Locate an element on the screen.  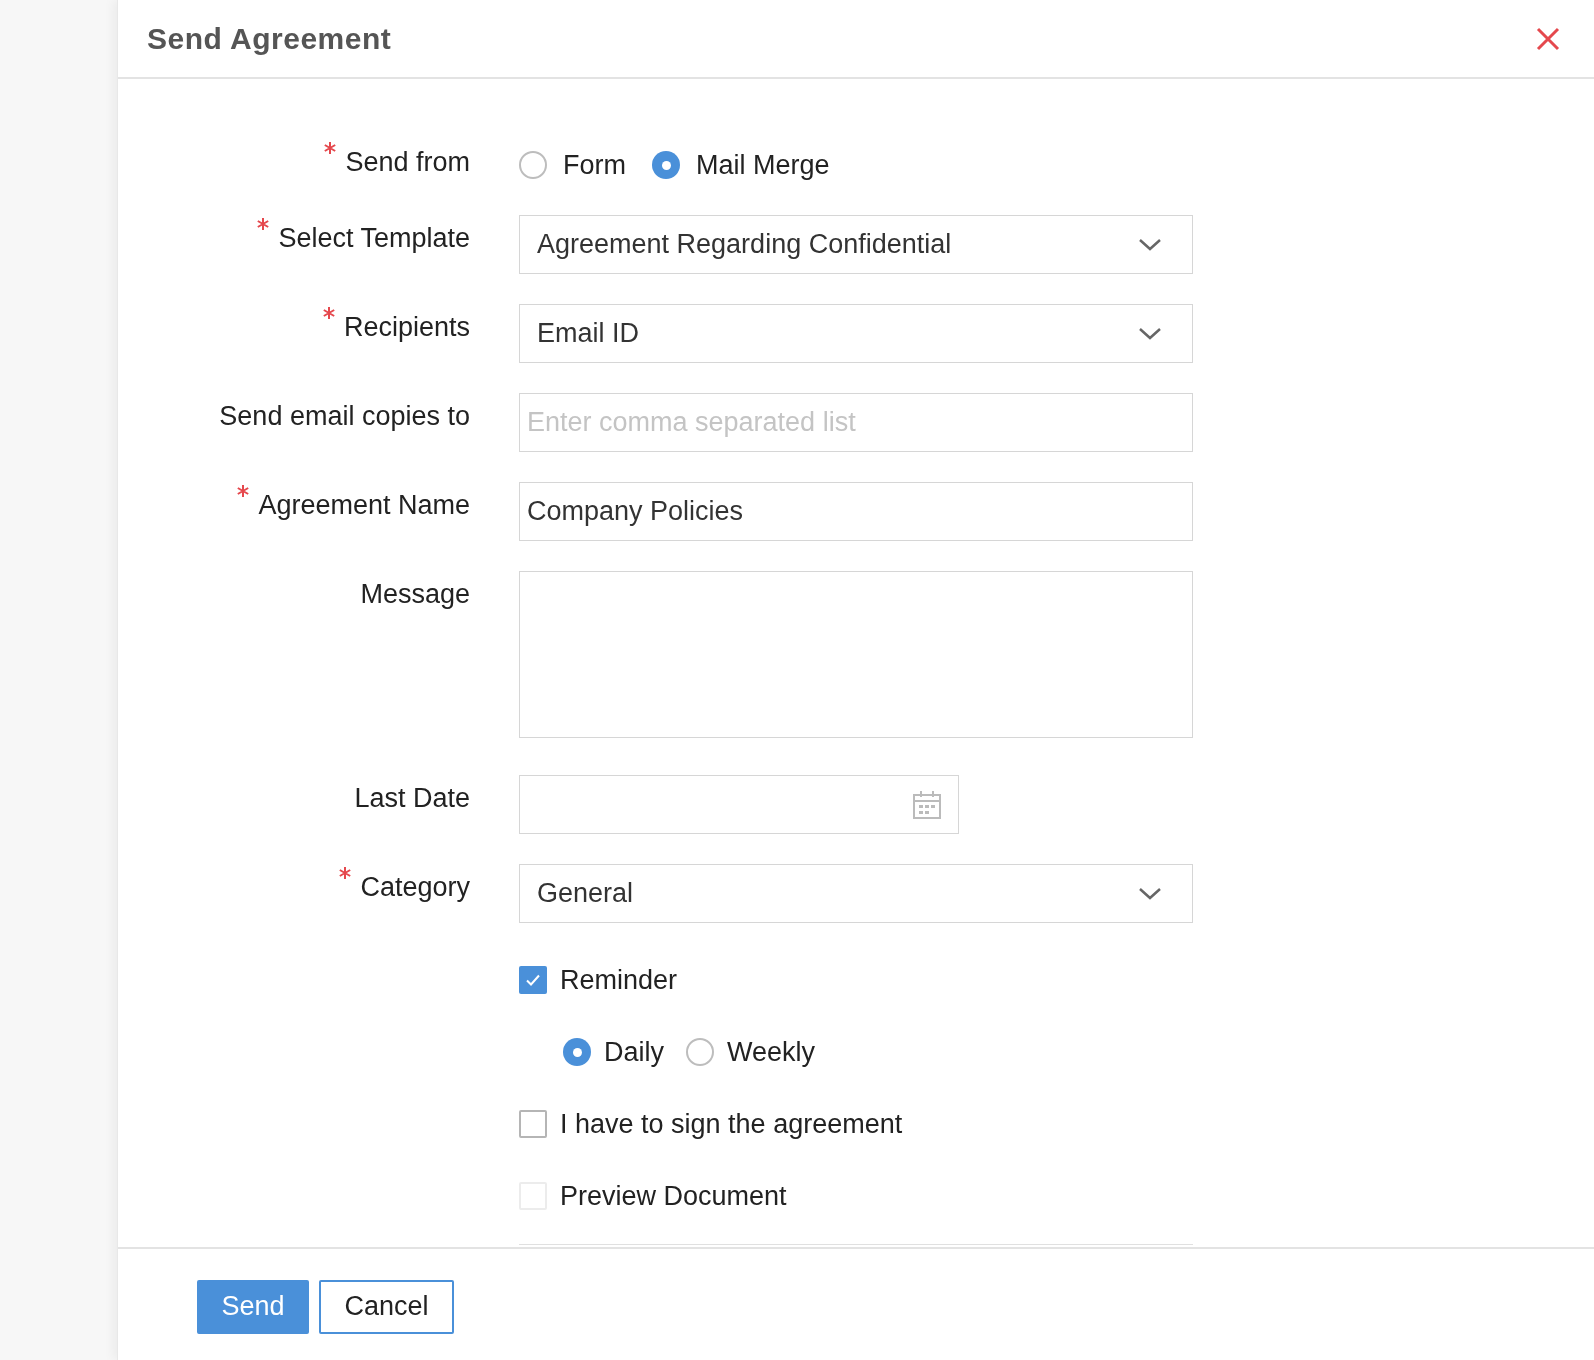
close-icon is located at coordinates (1548, 38).